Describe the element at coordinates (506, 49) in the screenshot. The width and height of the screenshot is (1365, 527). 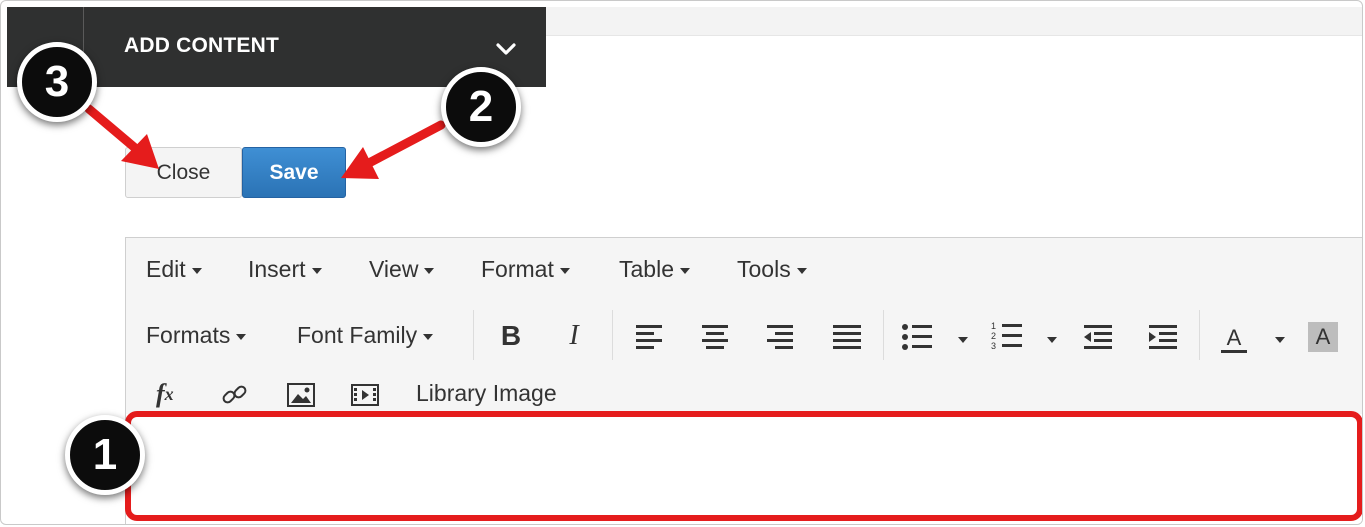
I see `chevron-down-icon` at that location.